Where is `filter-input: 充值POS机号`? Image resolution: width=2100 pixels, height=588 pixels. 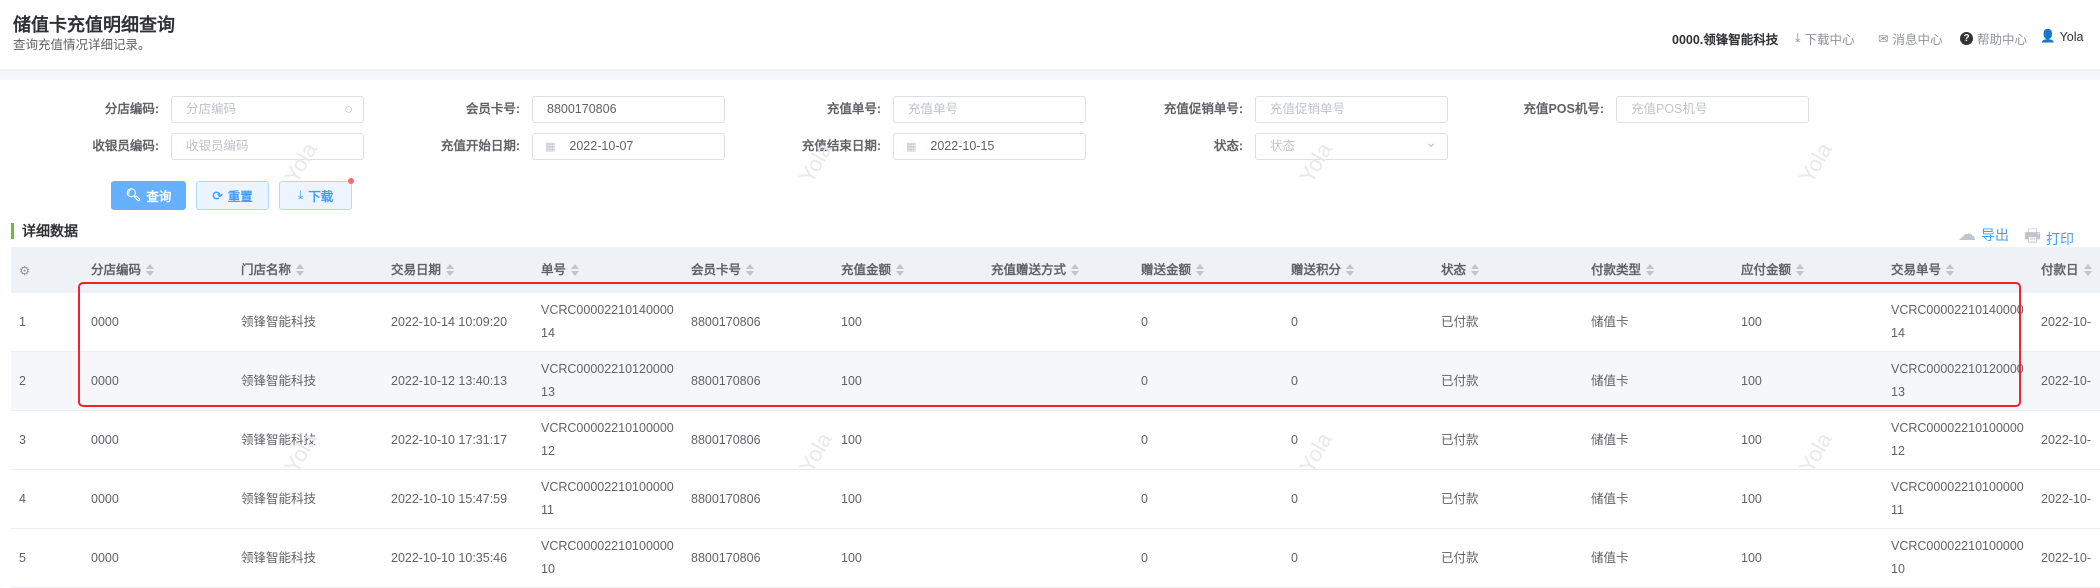
filter-input: 充值POS机号 is located at coordinates (1712, 109).